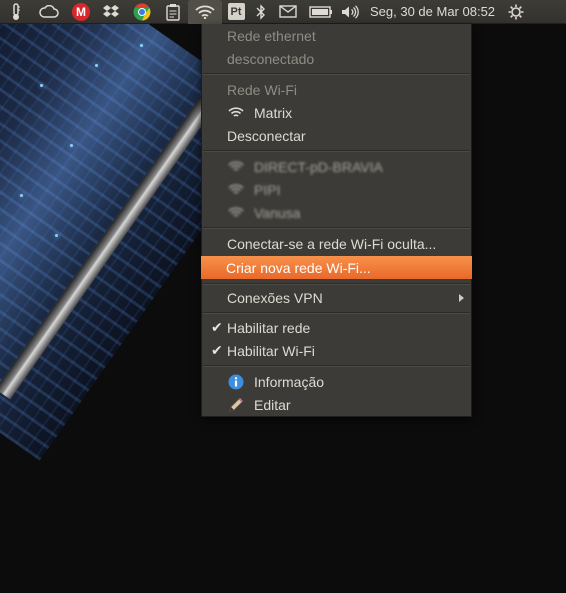  Describe the element at coordinates (275, 297) in the screenshot. I see `vpn-label: Conexões VPN` at that location.